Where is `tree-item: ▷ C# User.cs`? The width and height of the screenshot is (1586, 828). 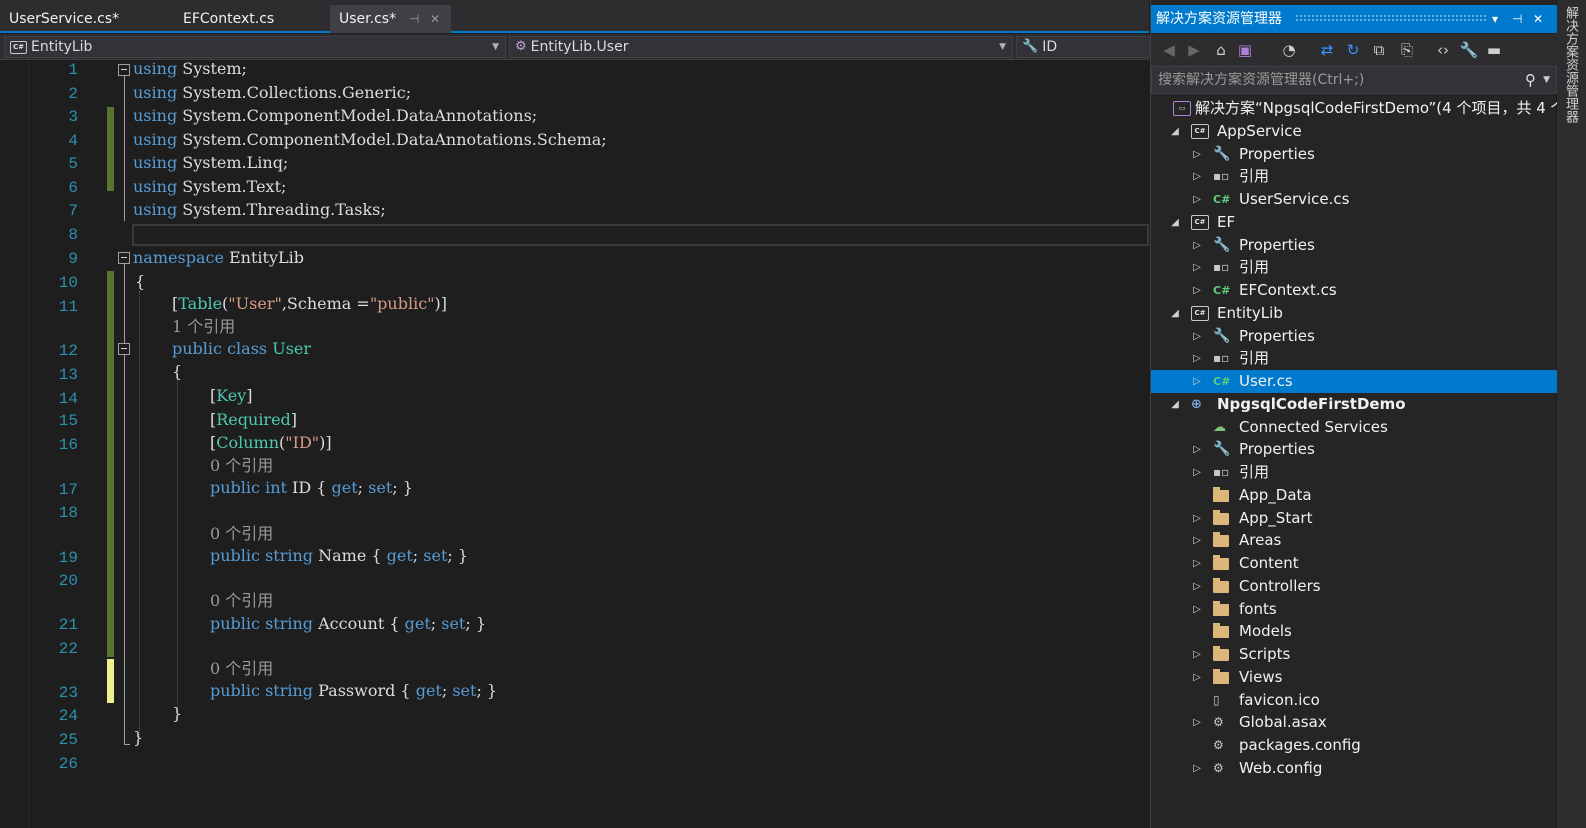
tree-item: ▷ C# User.cs is located at coordinates (1354, 381).